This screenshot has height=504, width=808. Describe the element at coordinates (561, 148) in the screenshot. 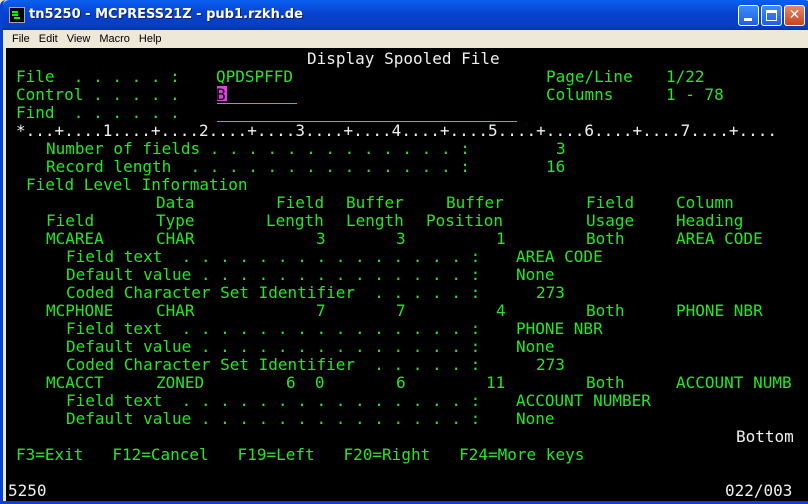

I see `number-of-fields-value: 3` at that location.